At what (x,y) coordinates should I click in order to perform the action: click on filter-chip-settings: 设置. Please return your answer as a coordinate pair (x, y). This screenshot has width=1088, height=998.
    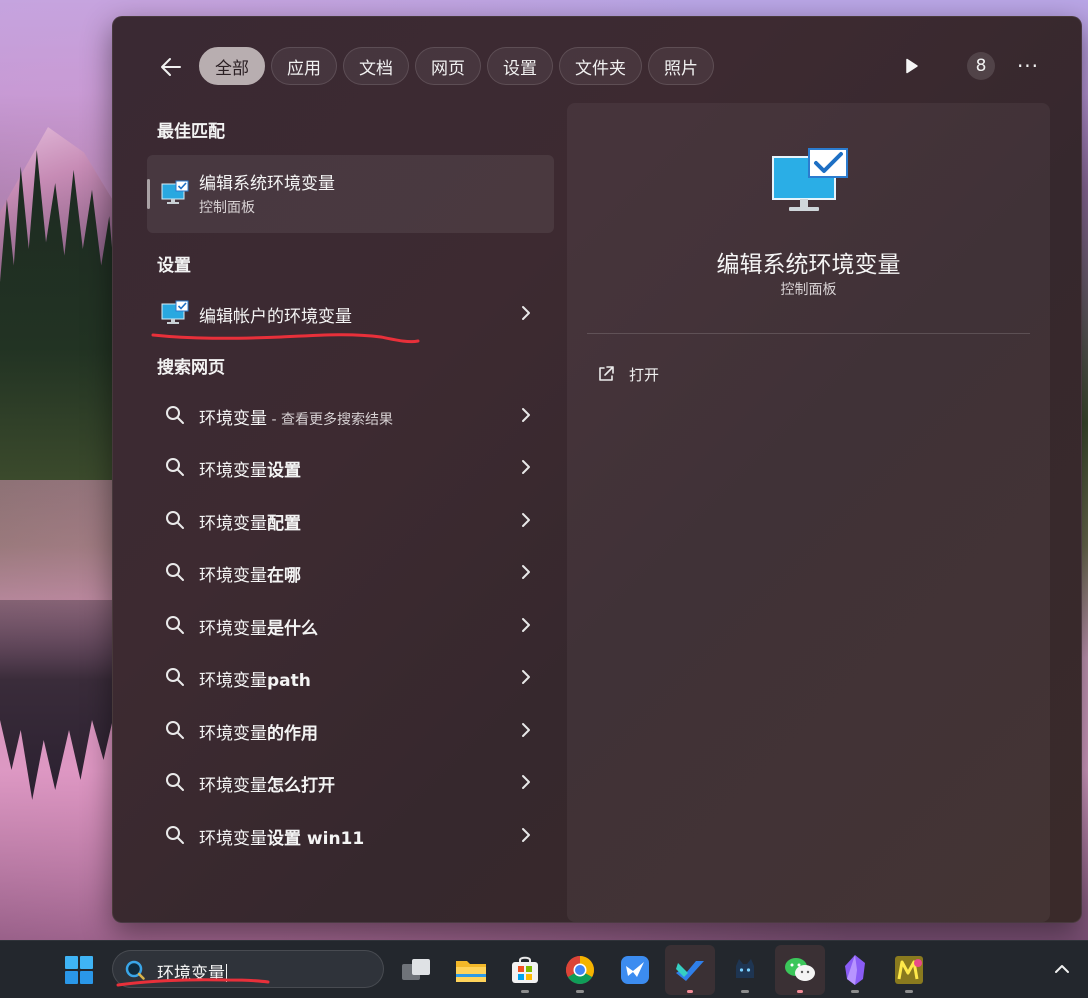
    Looking at the image, I should click on (520, 66).